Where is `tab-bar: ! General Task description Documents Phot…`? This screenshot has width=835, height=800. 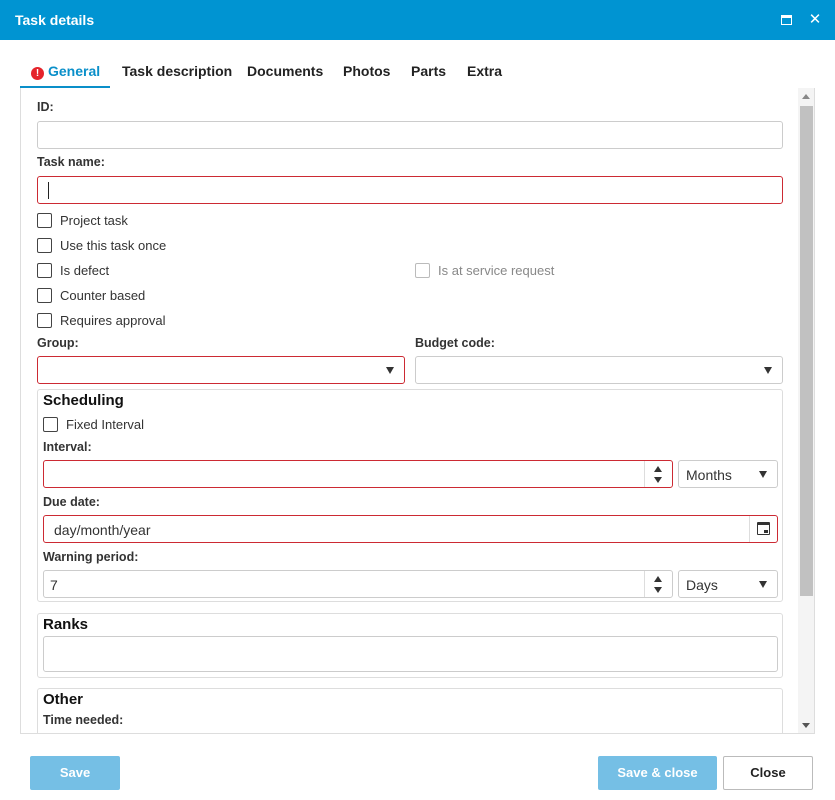 tab-bar: ! General Task description Documents Phot… is located at coordinates (417, 72).